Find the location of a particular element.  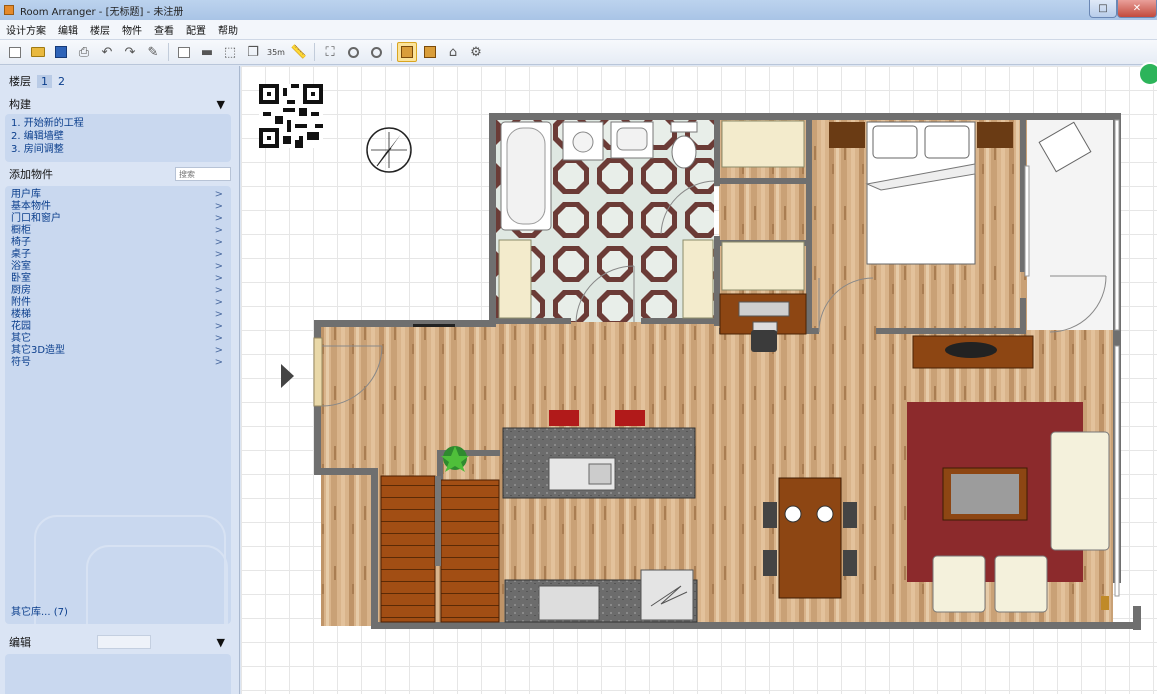

category-bathroom: 浴室 > is located at coordinates (118, 267).